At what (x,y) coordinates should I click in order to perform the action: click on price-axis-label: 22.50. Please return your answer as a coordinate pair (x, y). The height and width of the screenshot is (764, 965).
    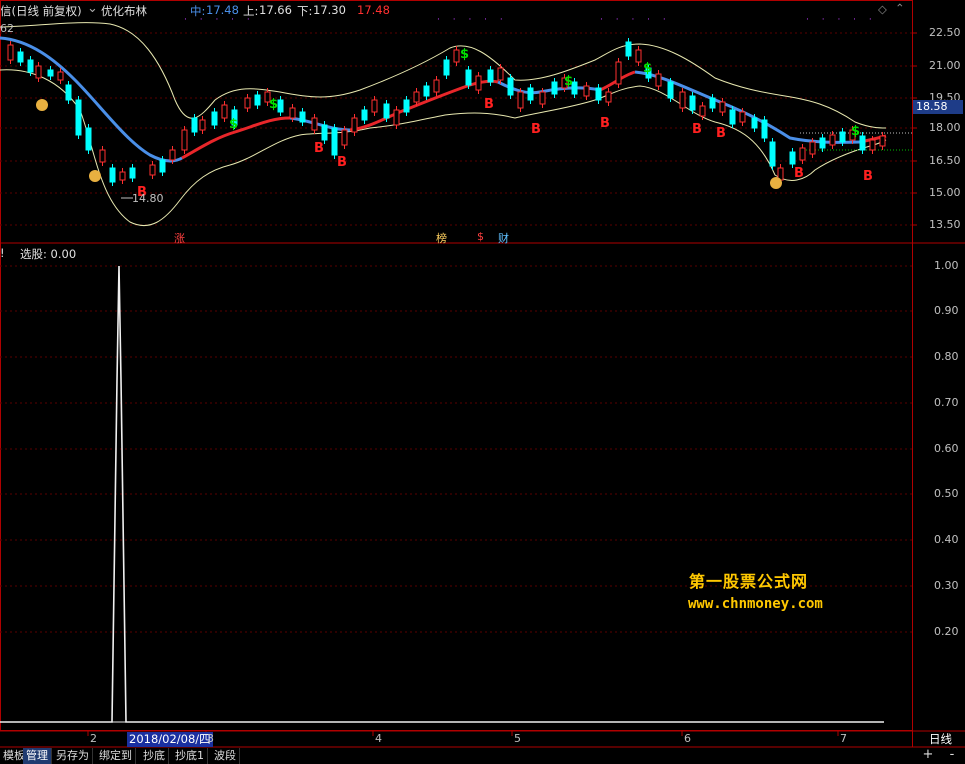
    Looking at the image, I should click on (945, 32).